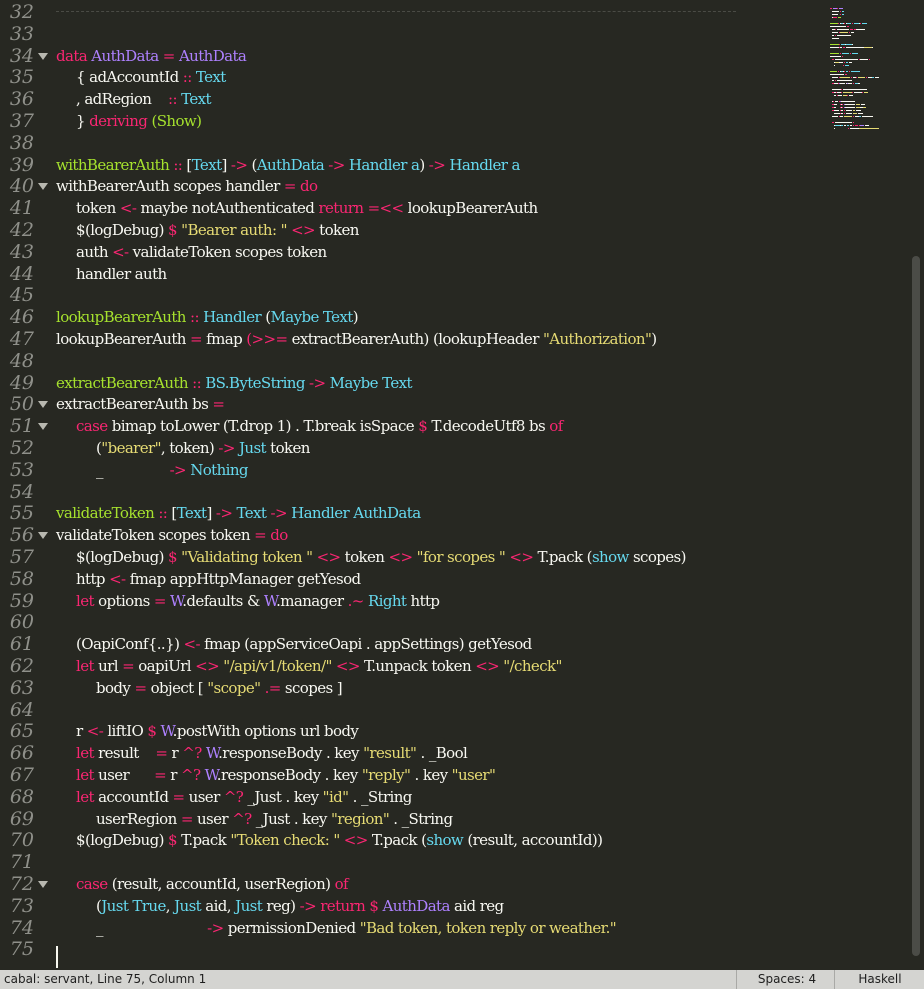 The width and height of the screenshot is (924, 989). Describe the element at coordinates (206, 840) in the screenshot. I see `code-token: T.pack` at that location.